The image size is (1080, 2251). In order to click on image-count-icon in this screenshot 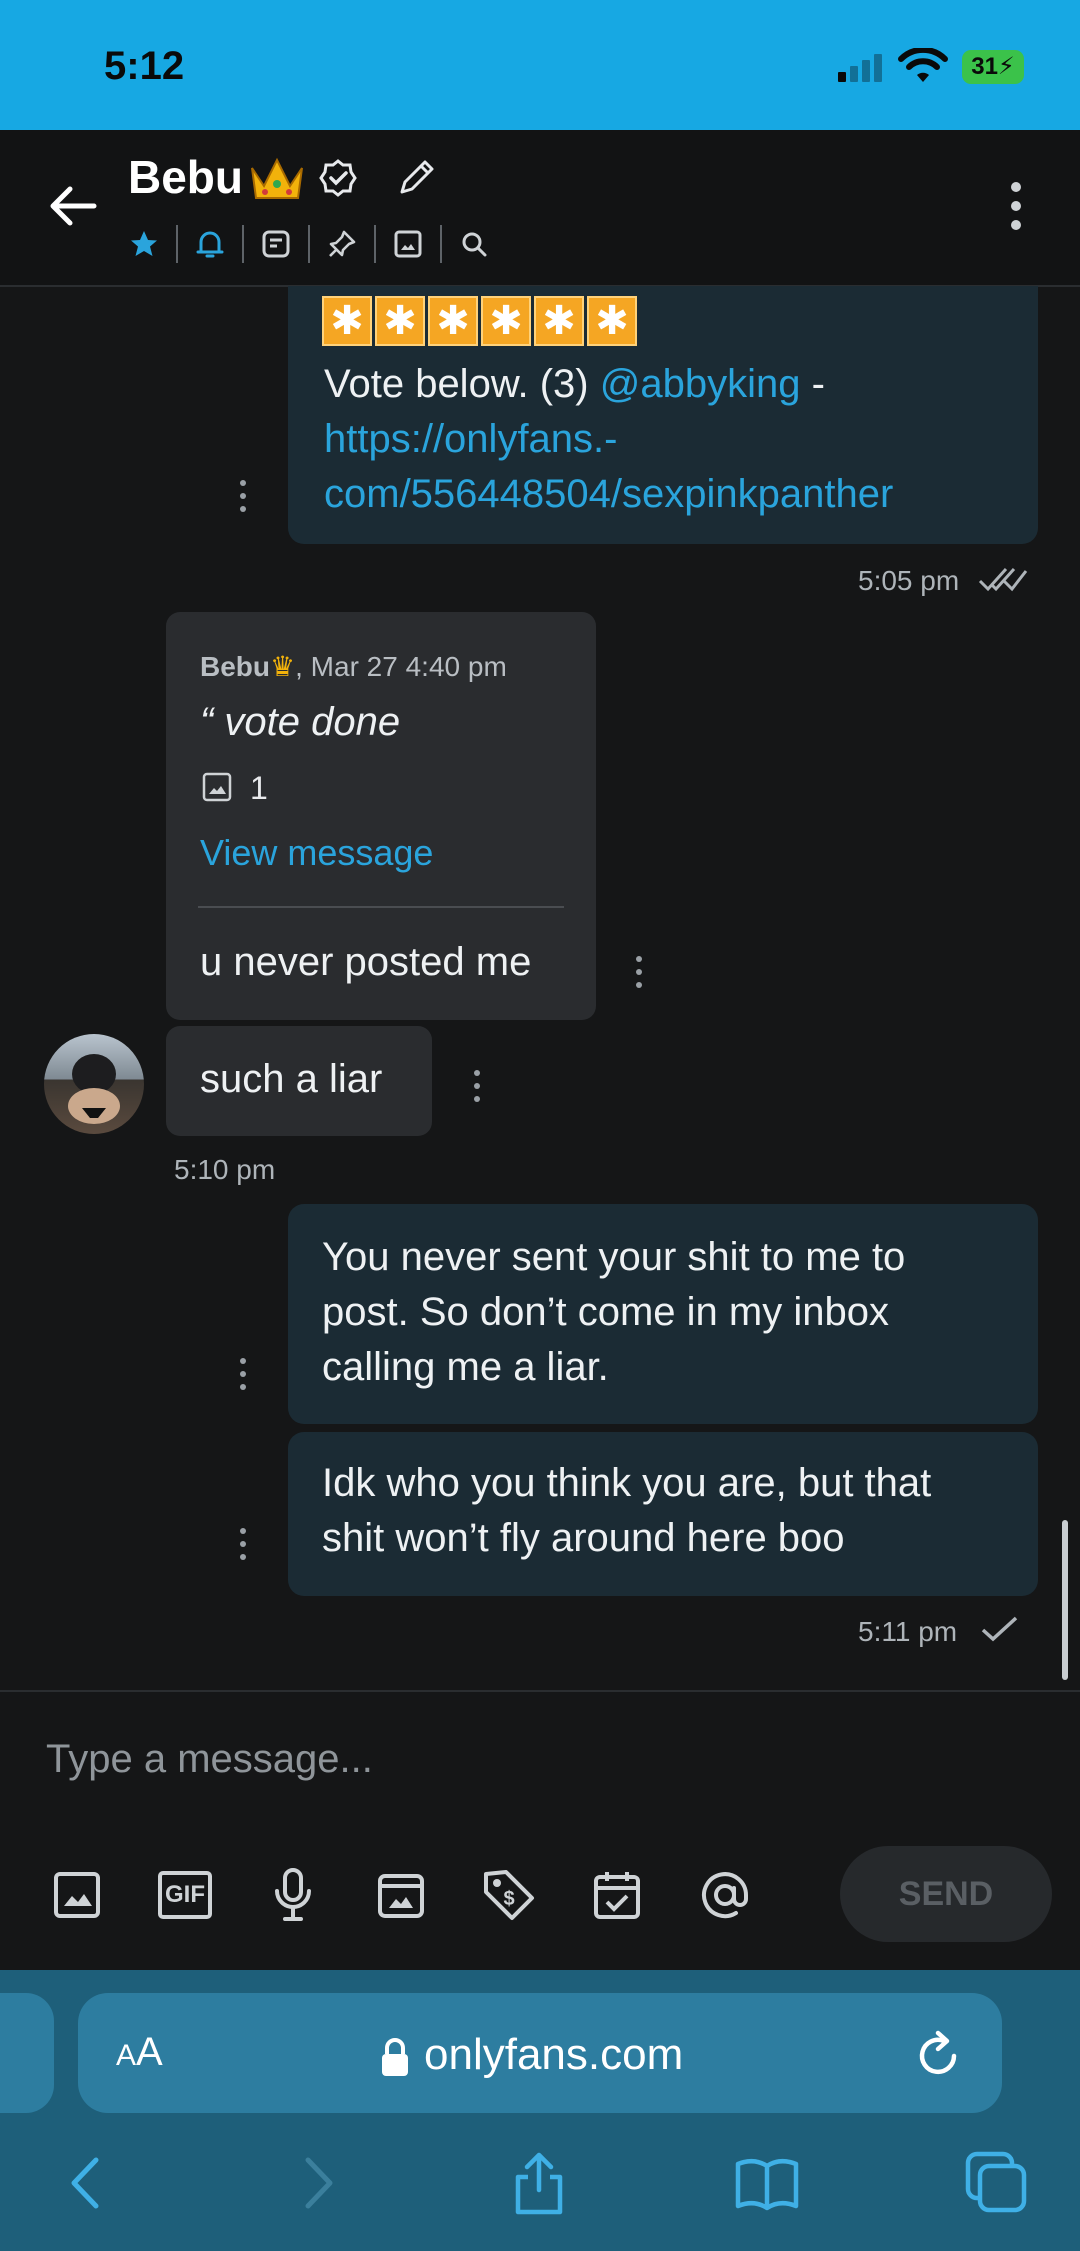, I will do `click(217, 787)`.